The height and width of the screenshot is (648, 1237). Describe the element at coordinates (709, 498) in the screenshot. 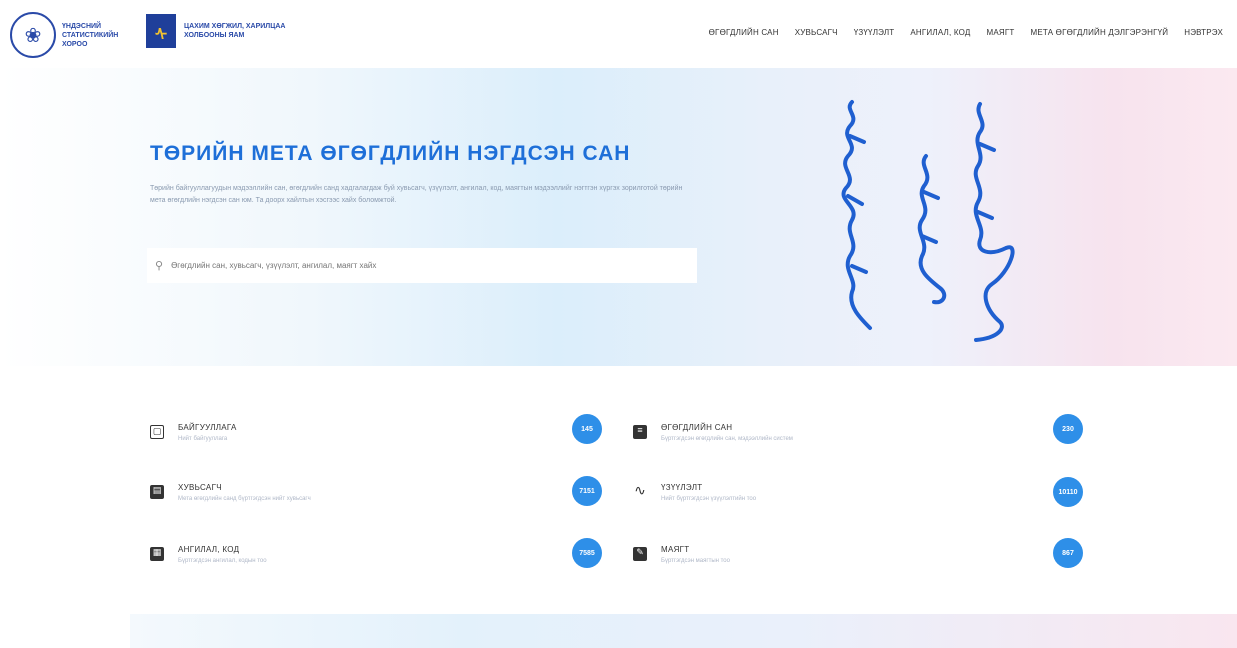

I see `card-subtitle: Нийт бүртгэгдсэн үзүүлэлтийн тоо` at that location.